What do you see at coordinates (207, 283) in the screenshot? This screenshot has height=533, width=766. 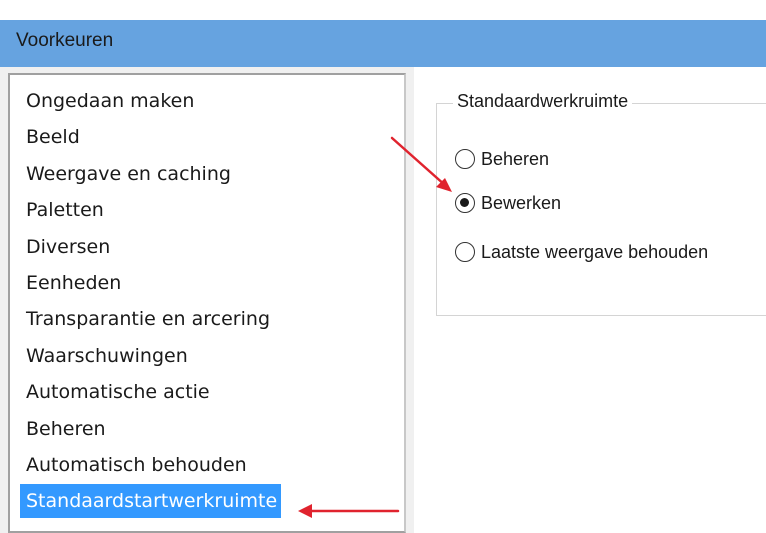 I see `category-item-units: Eenheden` at bounding box center [207, 283].